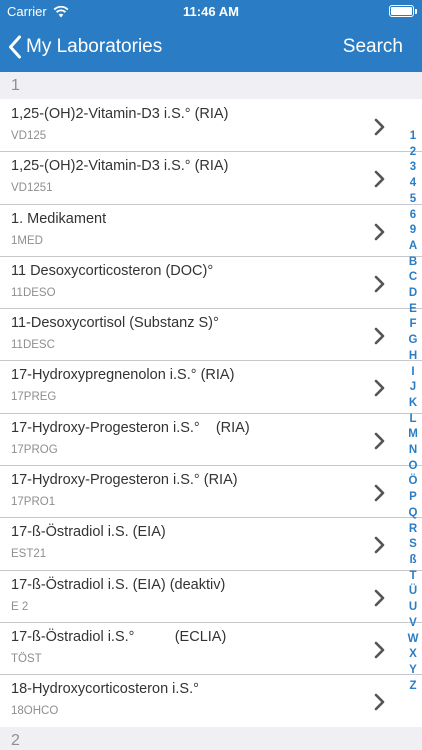  Describe the element at coordinates (33, 345) in the screenshot. I see `item-code: 11DESC` at that location.